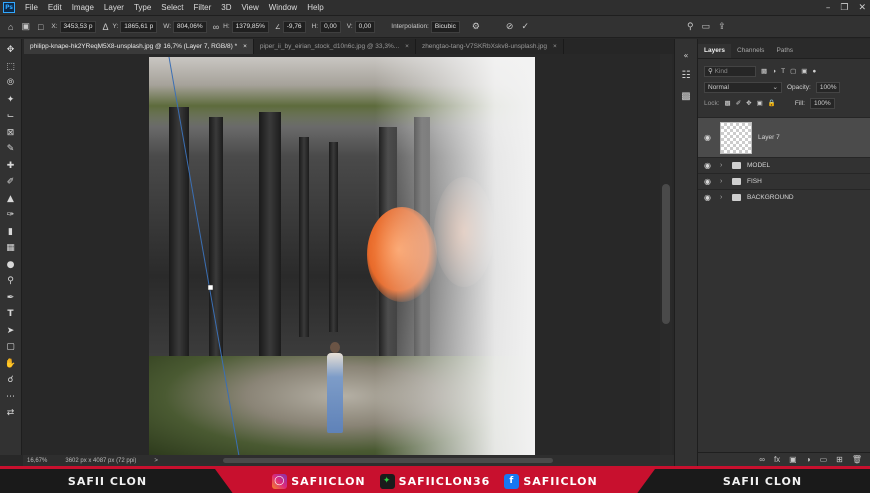 Image resolution: width=870 pixels, height=493 pixels. What do you see at coordinates (828, 8) in the screenshot?
I see `minimize-icon: –` at bounding box center [828, 8].